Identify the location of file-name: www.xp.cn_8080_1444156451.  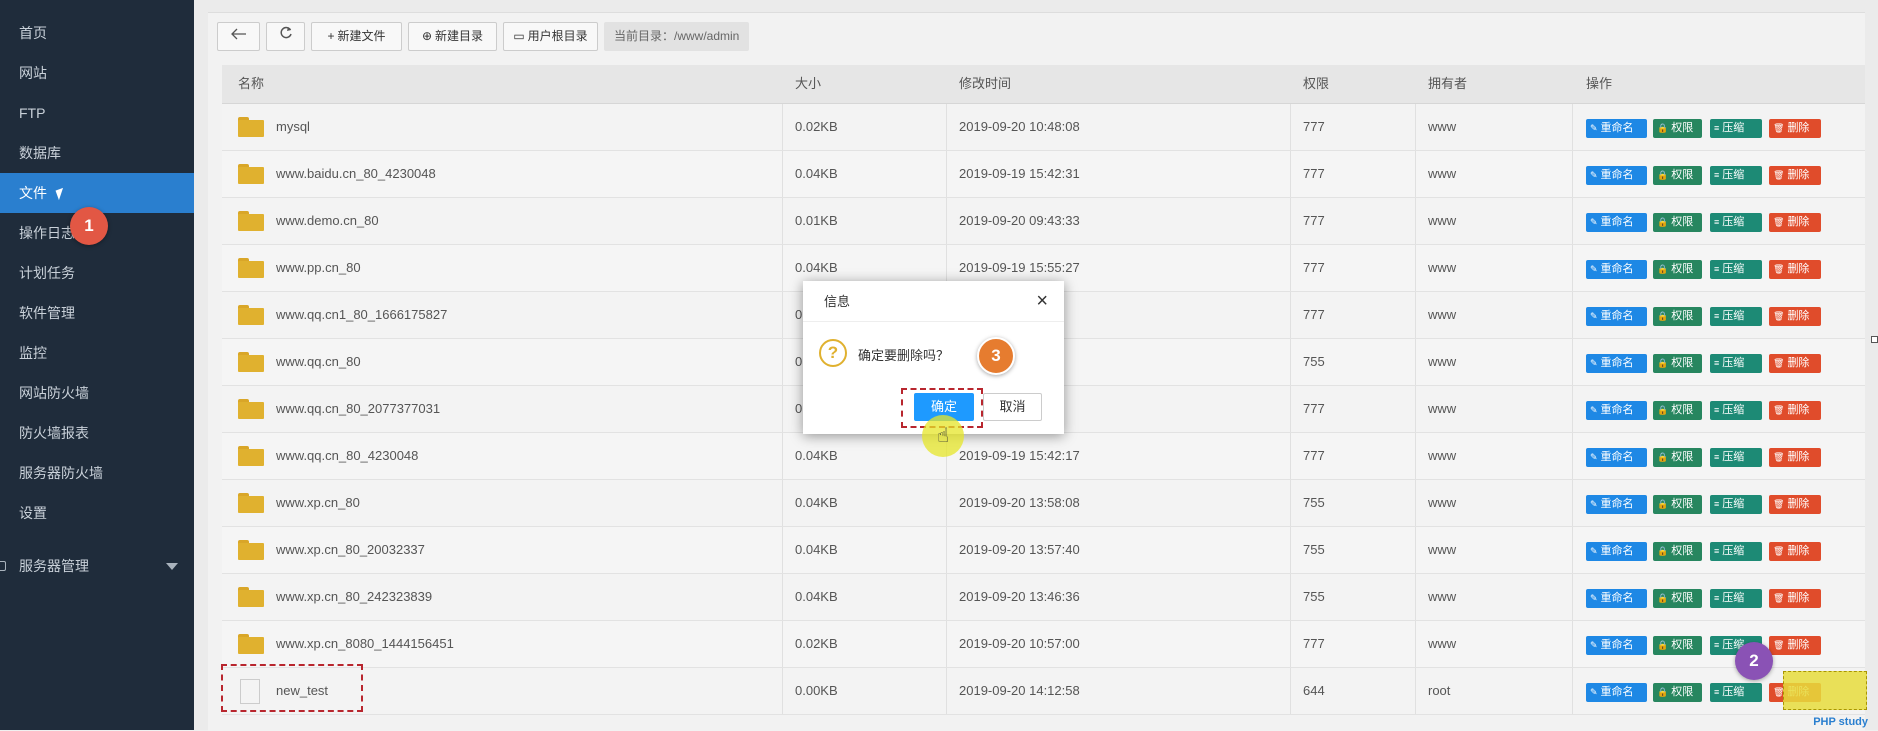
(365, 644).